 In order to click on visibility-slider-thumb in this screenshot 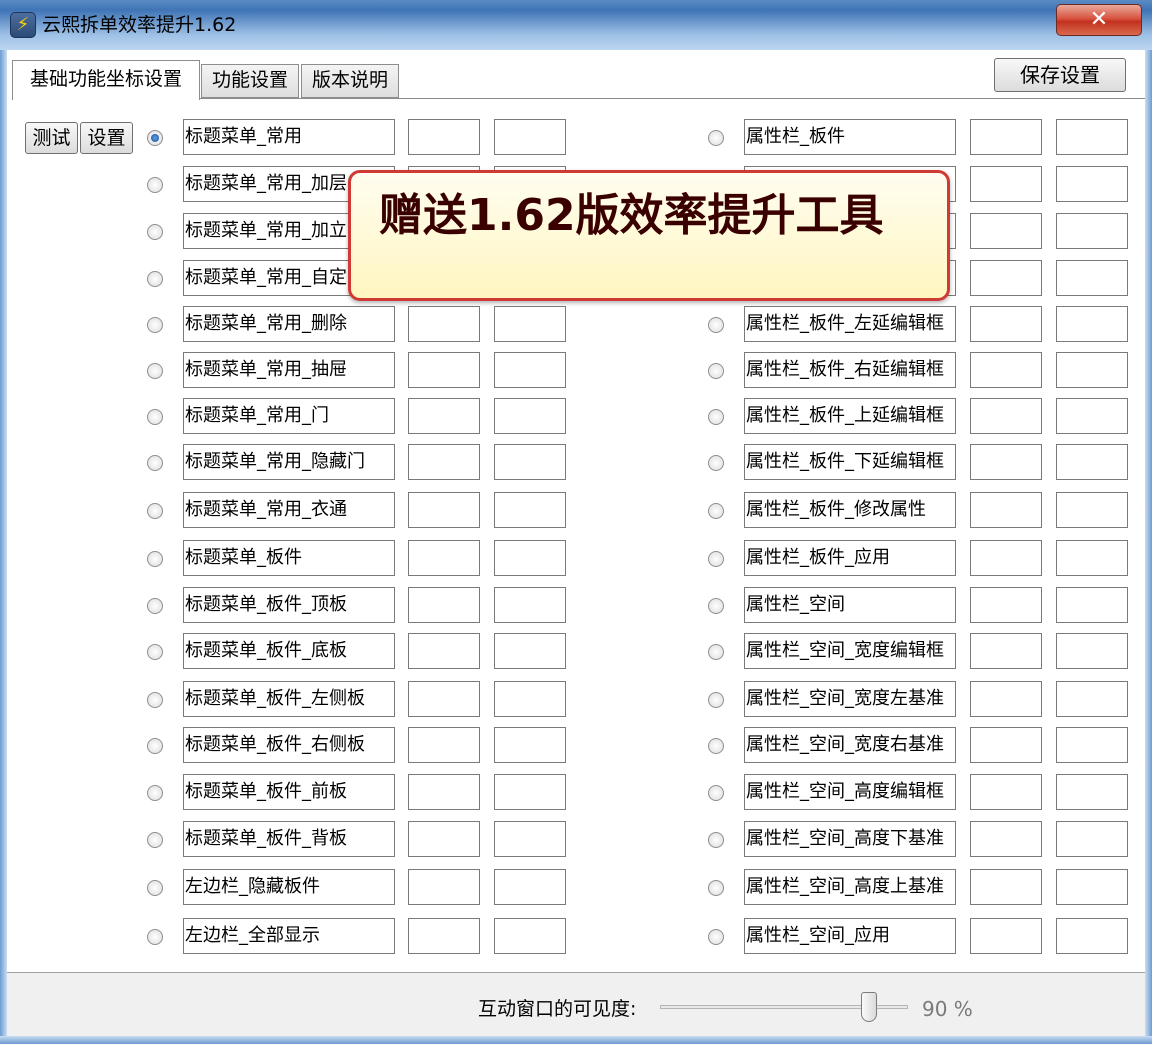, I will do `click(869, 1007)`.